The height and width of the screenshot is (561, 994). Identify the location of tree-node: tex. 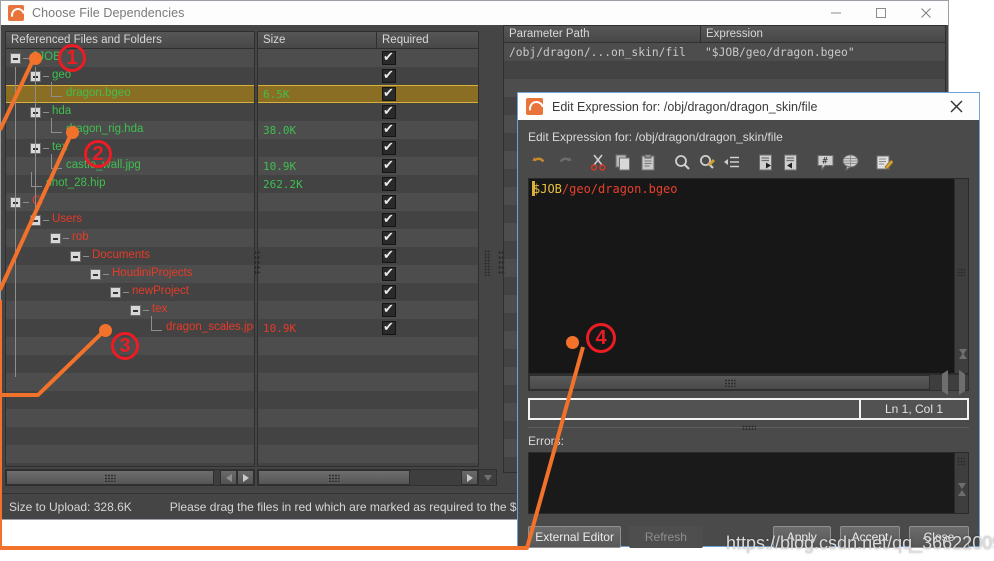
(148, 310).